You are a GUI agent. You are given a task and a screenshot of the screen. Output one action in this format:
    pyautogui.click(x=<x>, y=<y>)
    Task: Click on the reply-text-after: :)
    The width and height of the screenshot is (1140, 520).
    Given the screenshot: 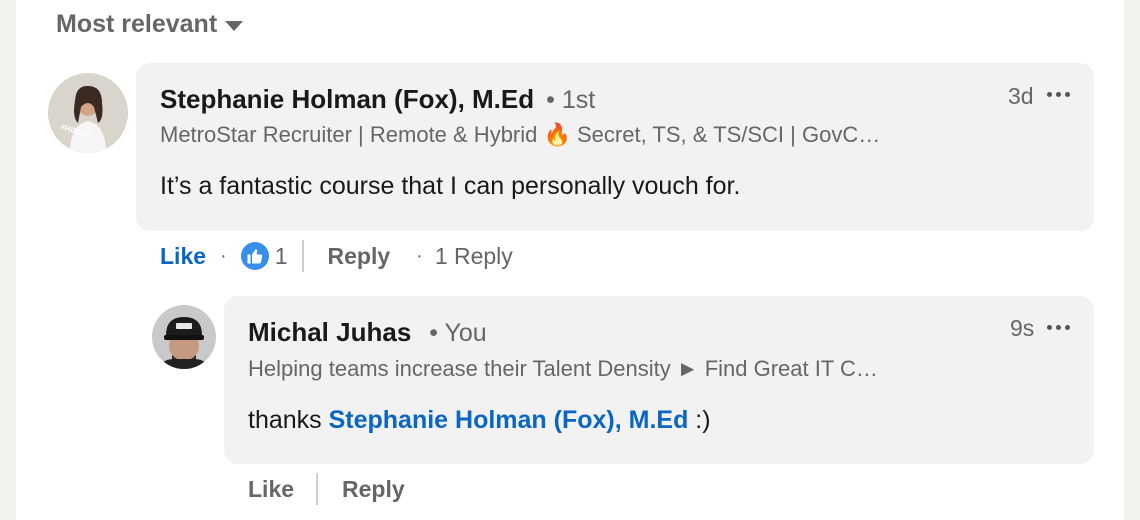 What is the action you would take?
    pyautogui.click(x=699, y=420)
    